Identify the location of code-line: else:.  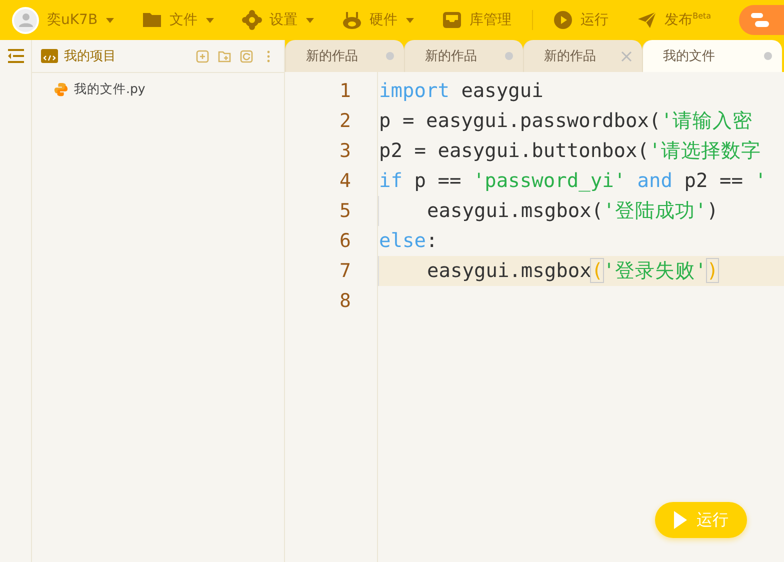
(408, 241).